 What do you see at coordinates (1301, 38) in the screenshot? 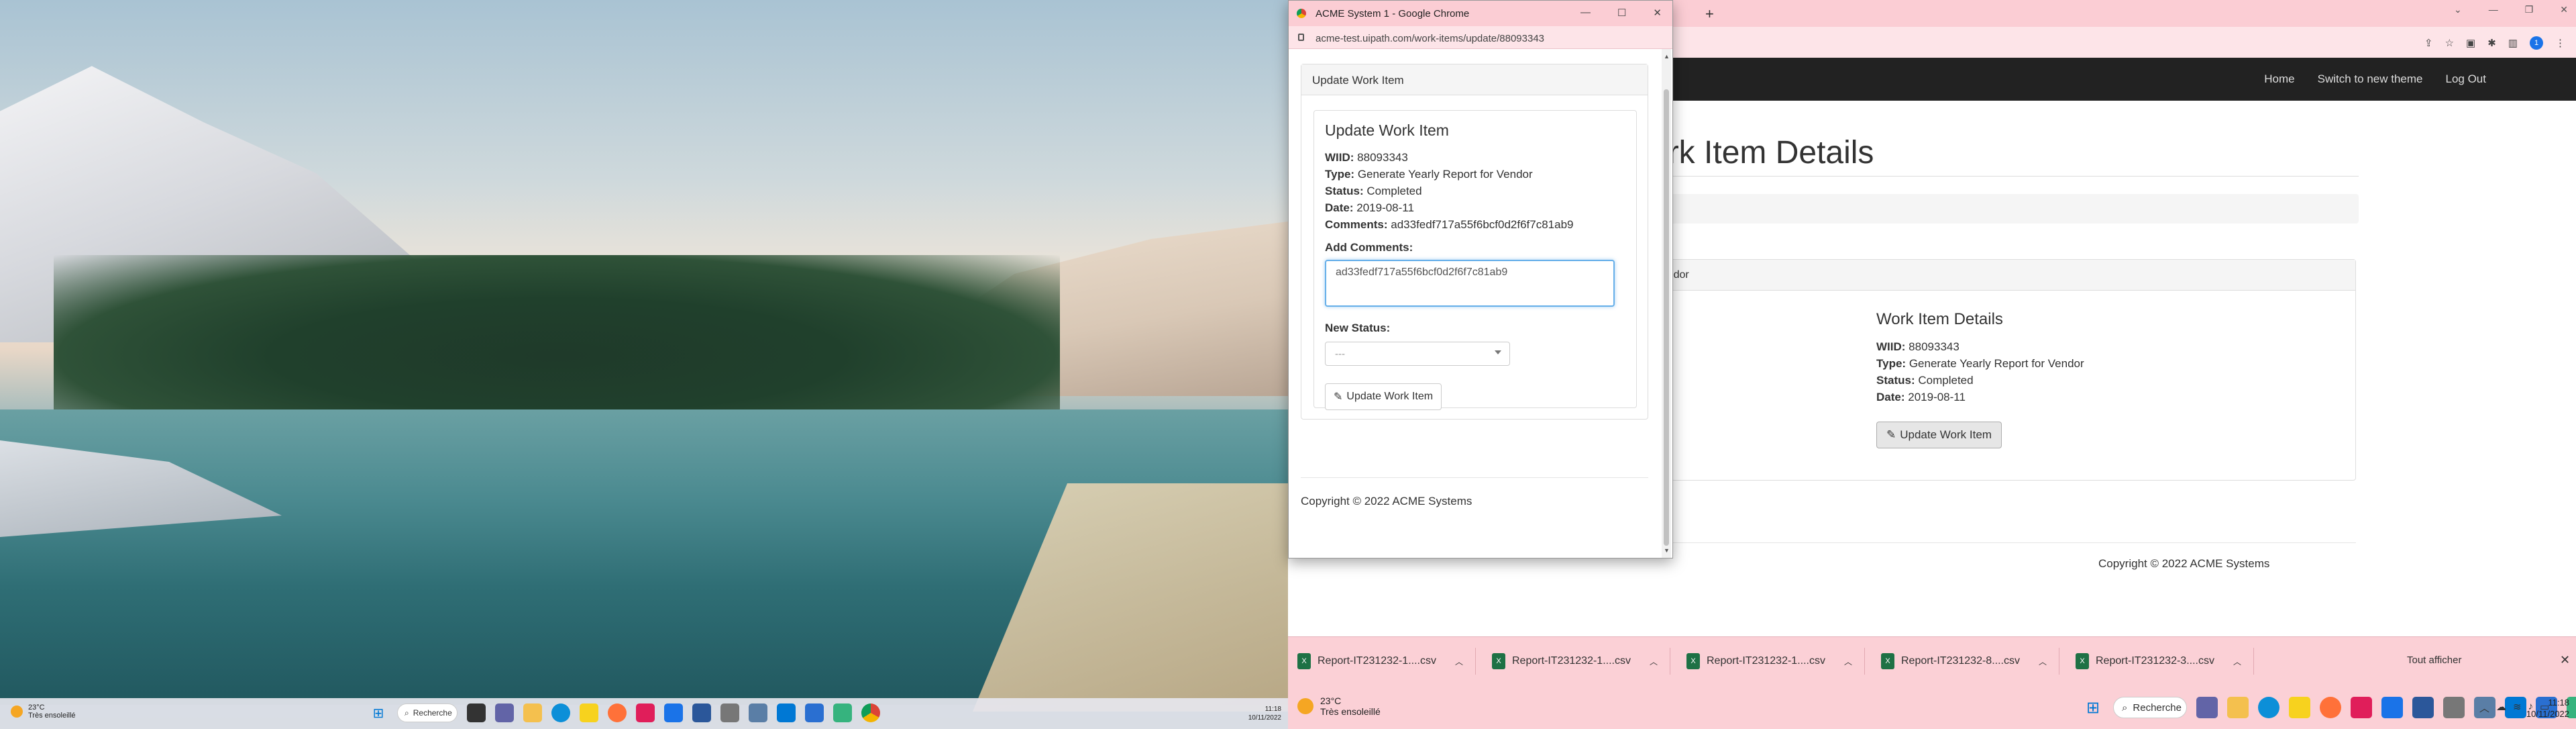
I see `lock-icon` at bounding box center [1301, 38].